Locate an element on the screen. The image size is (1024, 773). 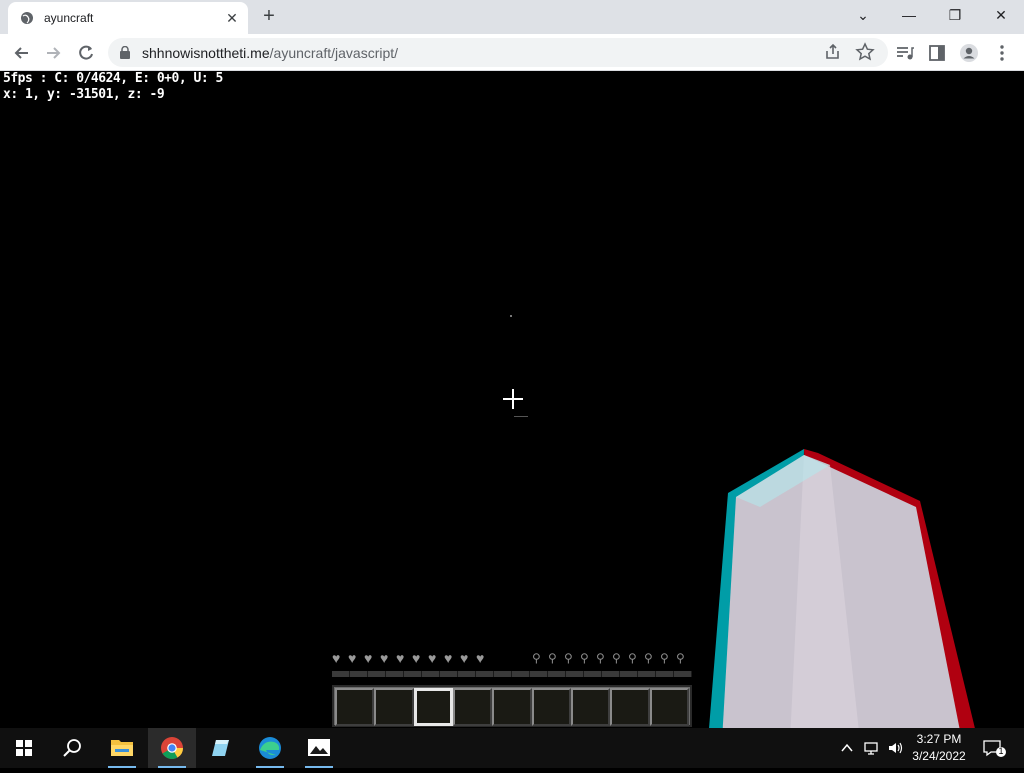
close-tab-icon: ✕ is located at coordinates (232, 18).